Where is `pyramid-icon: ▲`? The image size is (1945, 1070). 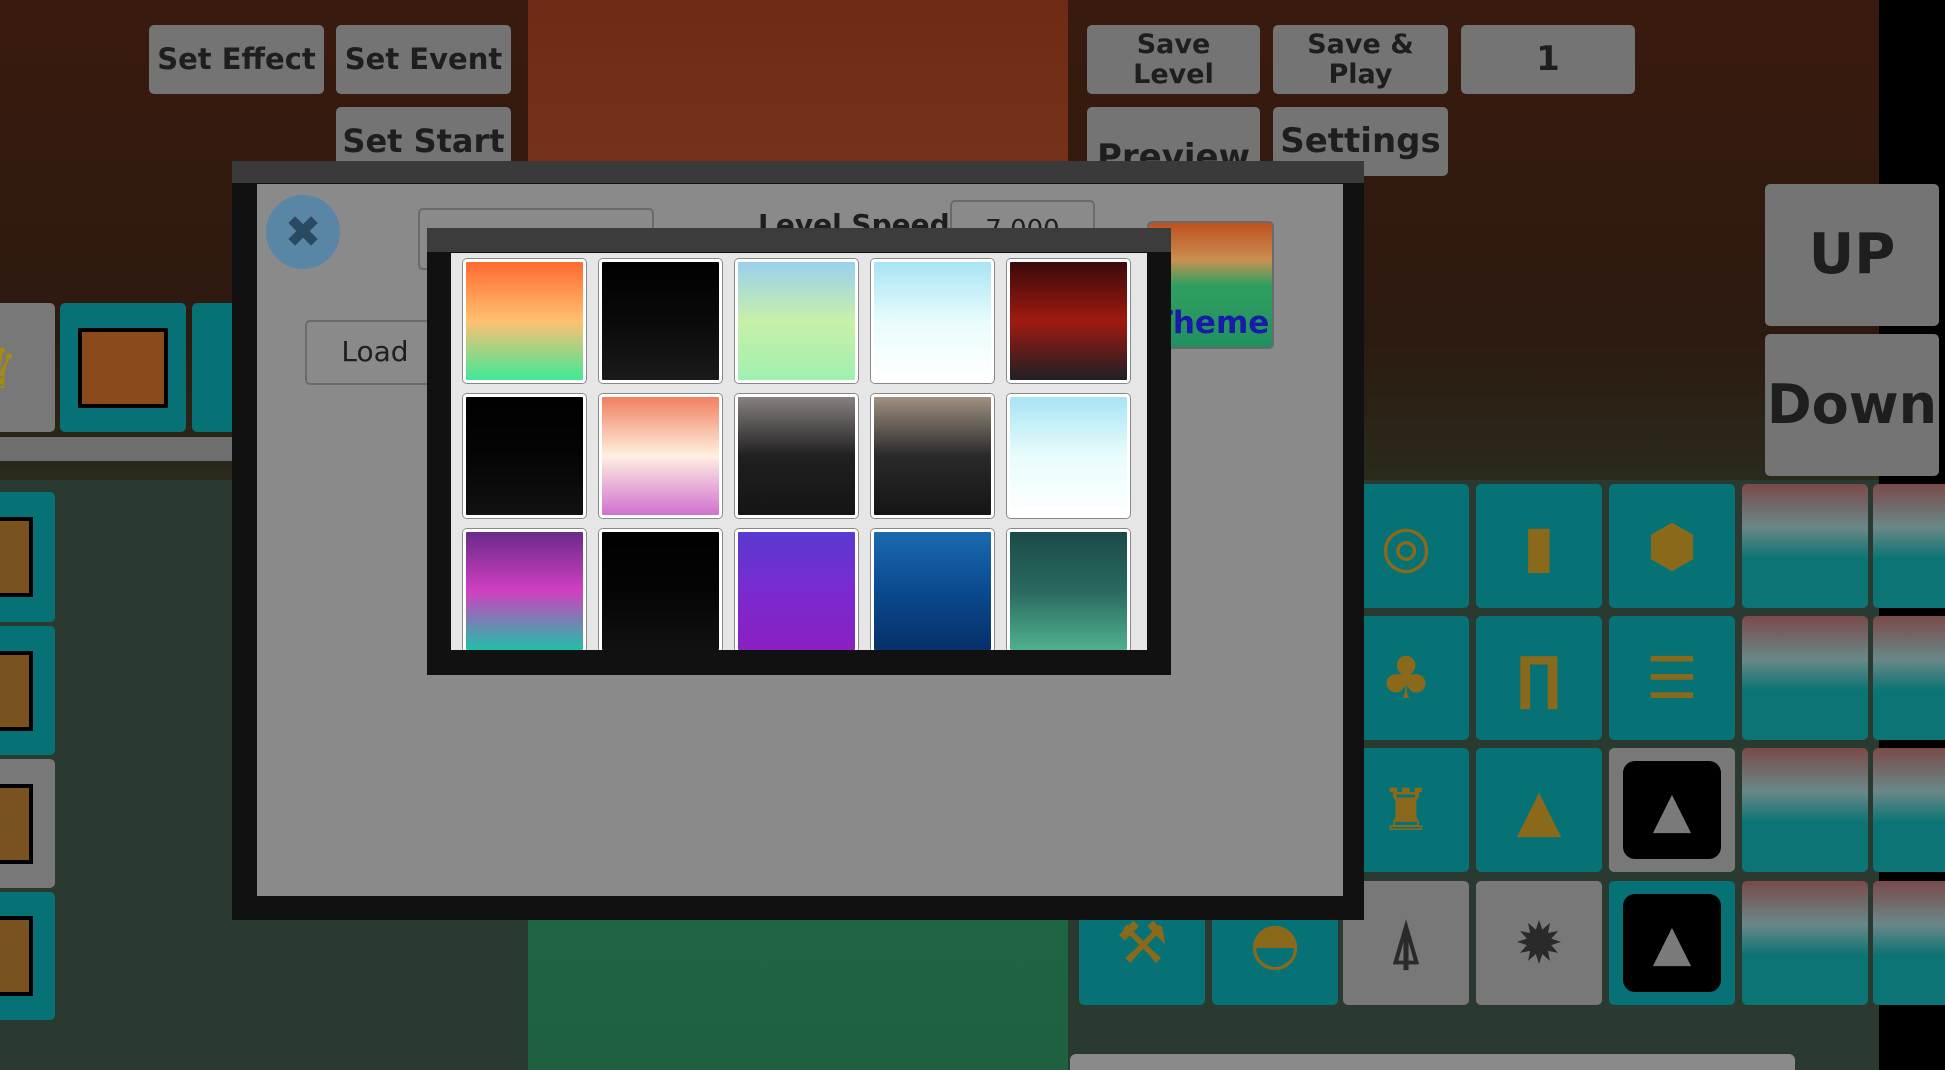
pyramid-icon: ▲ is located at coordinates (1539, 810).